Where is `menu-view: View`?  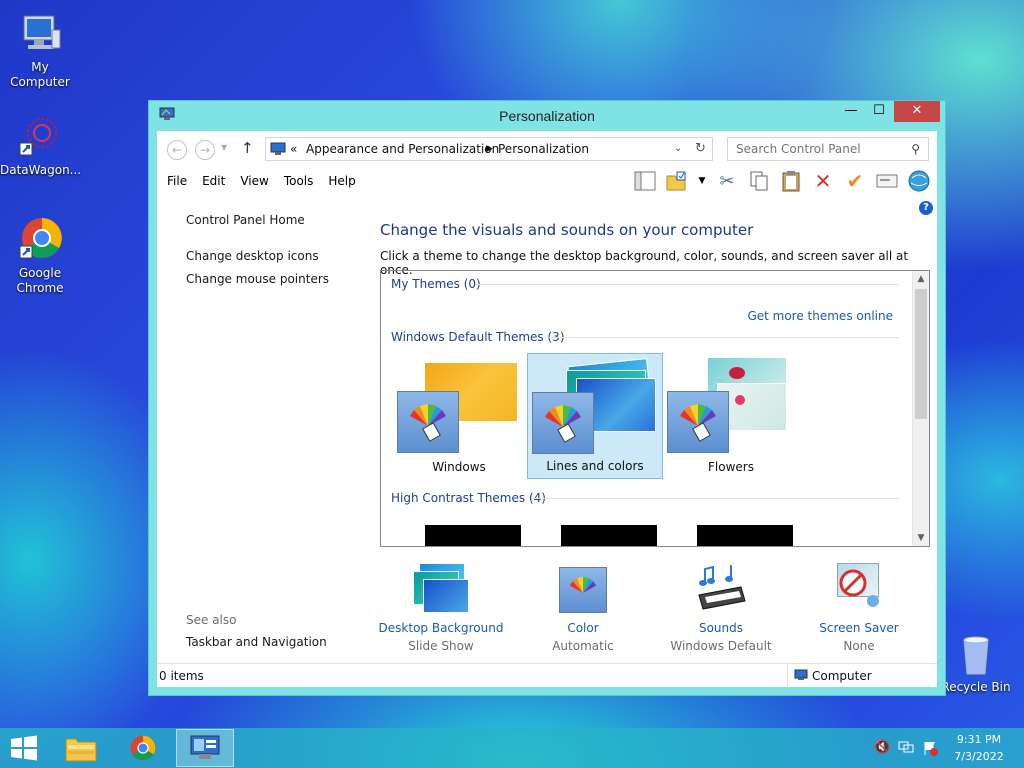
menu-view: View is located at coordinates (254, 181).